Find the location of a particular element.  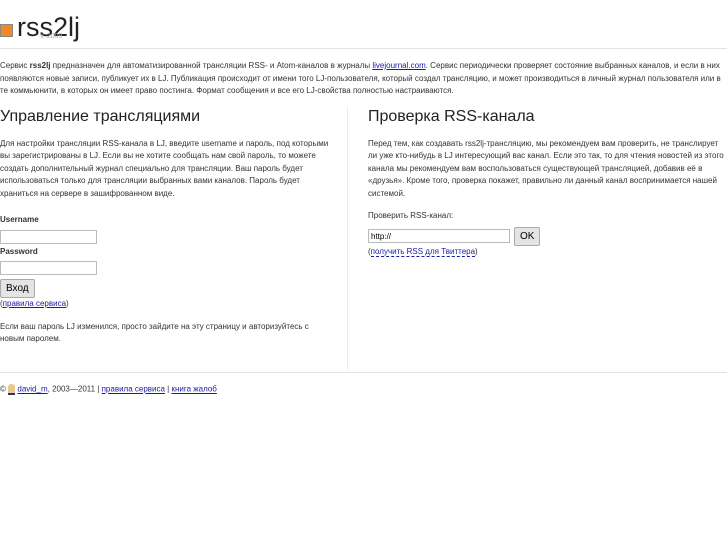

ok-button: OK is located at coordinates (527, 236).